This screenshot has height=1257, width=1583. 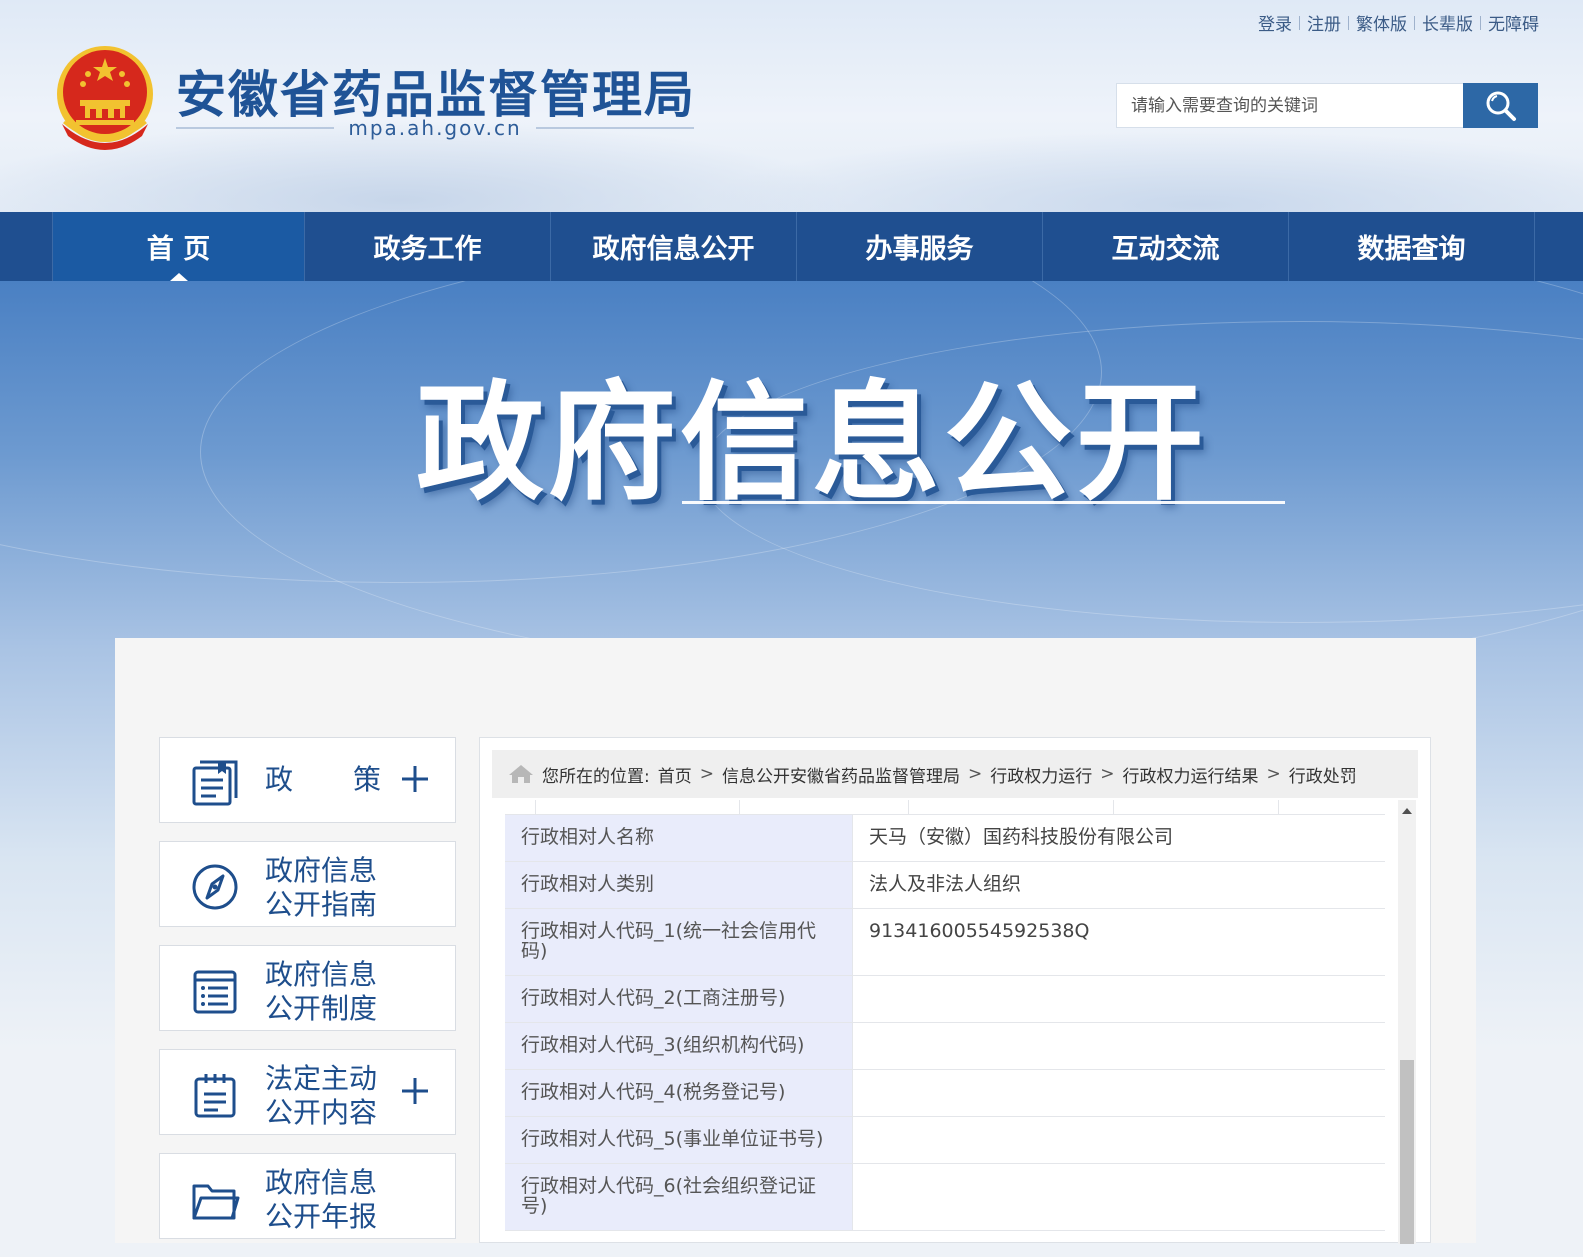 I want to click on nav-label: 政府信息公开, so click(x=673, y=249).